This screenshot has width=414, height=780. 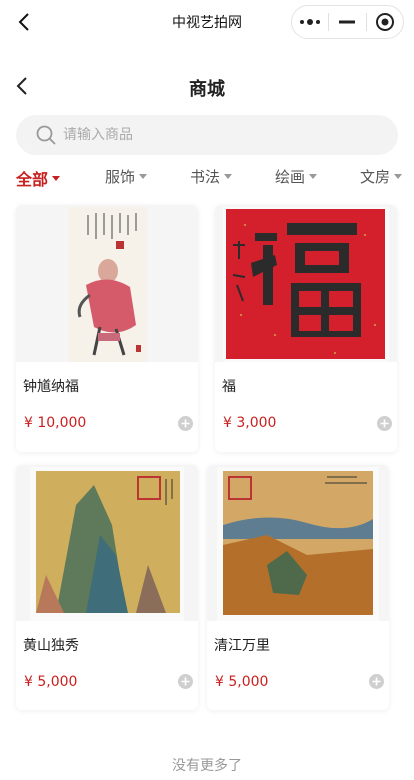 I want to click on product-name: 钟馗纳福, so click(x=51, y=387).